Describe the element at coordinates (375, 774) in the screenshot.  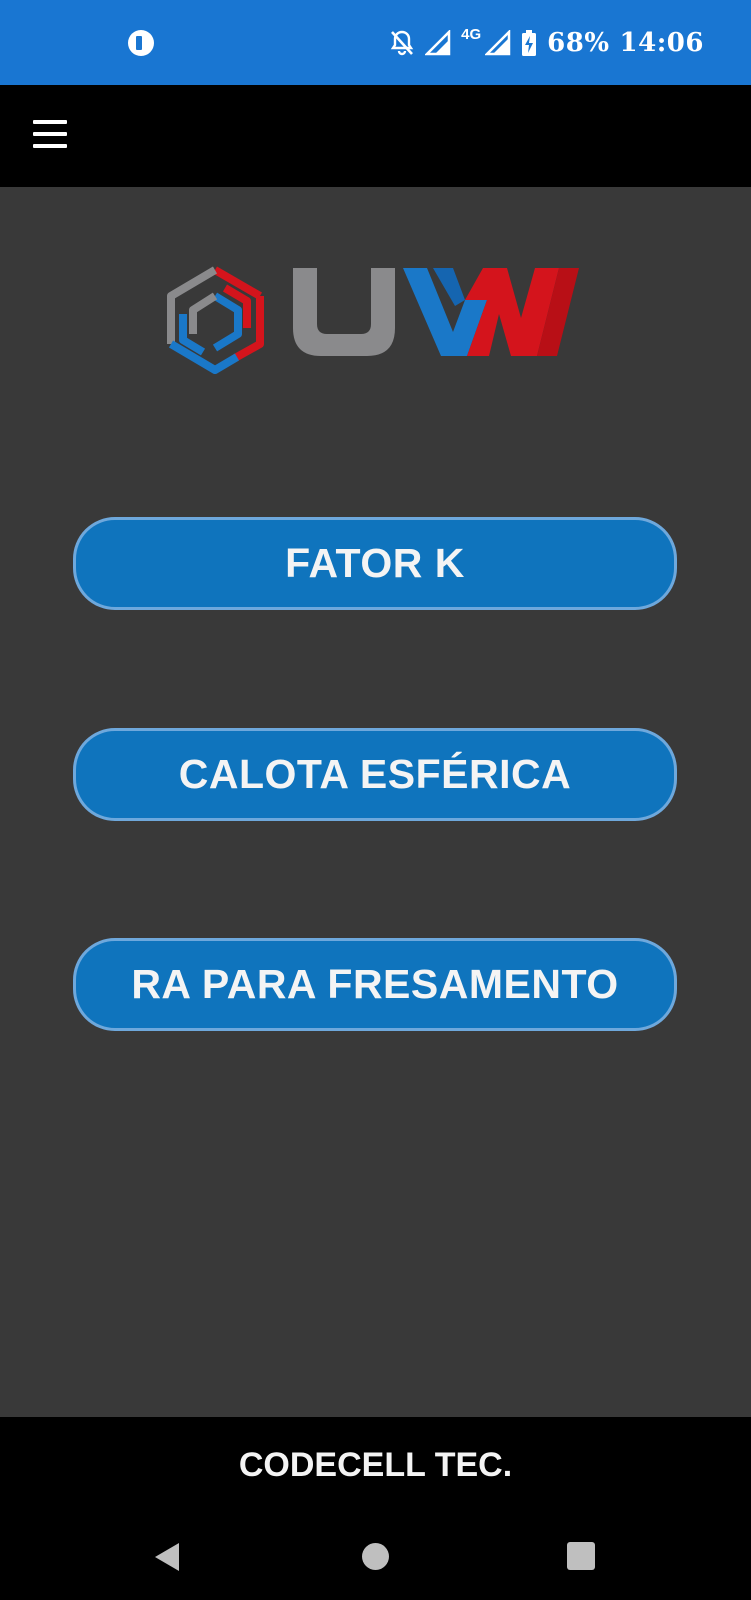
I see `calota-esferica-button: CALOTA ESFÉRICA` at that location.